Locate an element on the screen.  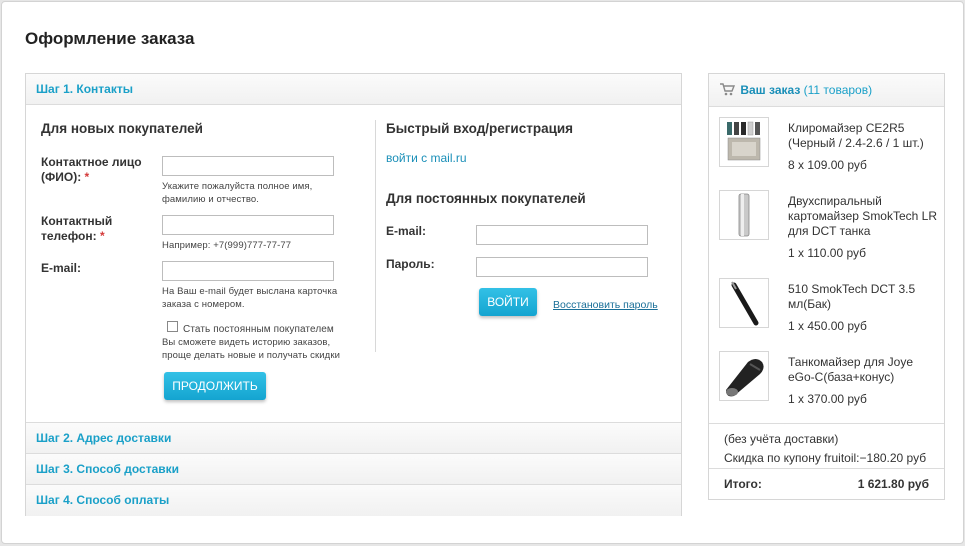
tankomizer-image-icon is located at coordinates (745, 378).